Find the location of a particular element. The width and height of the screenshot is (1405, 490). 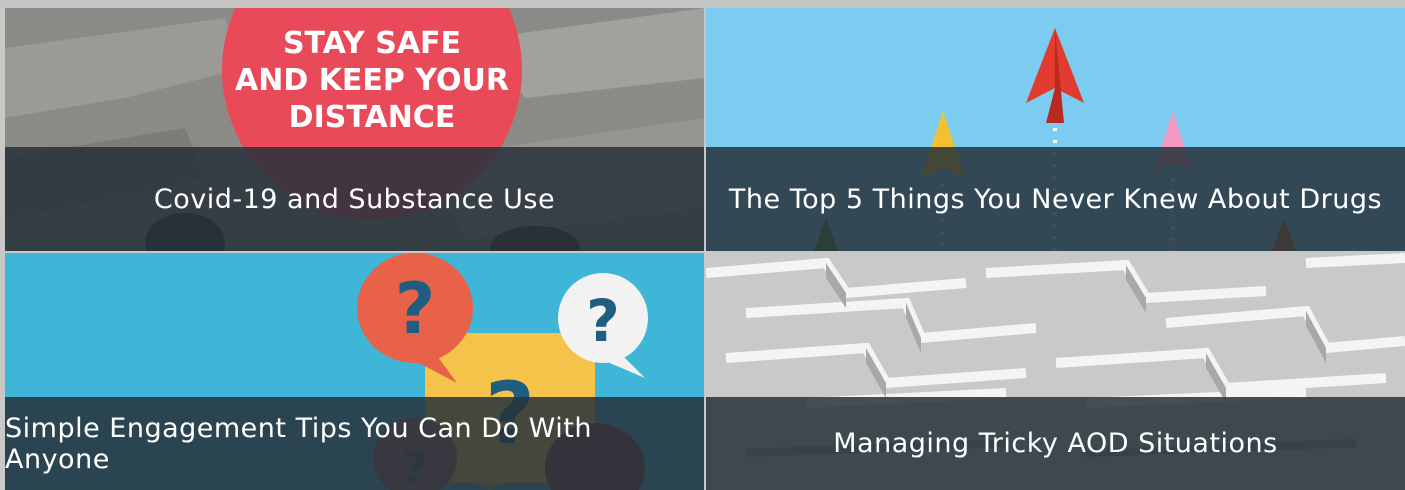

caption-overlay: Covid-19 and Substance Use is located at coordinates (354, 199).